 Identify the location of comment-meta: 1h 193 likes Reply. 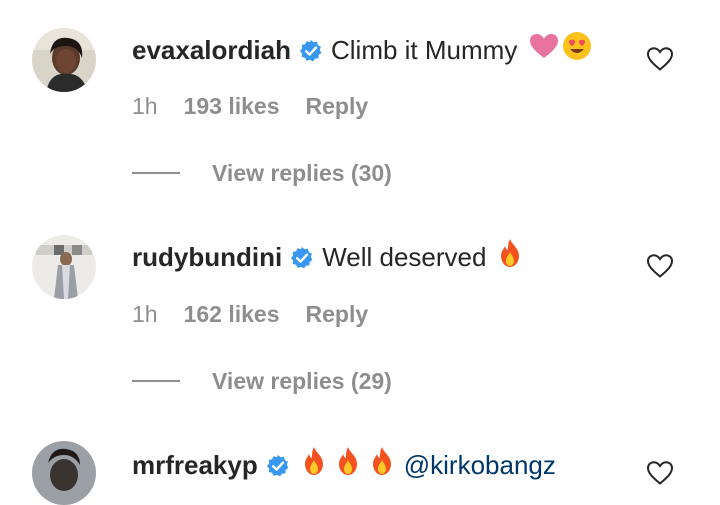
(250, 106).